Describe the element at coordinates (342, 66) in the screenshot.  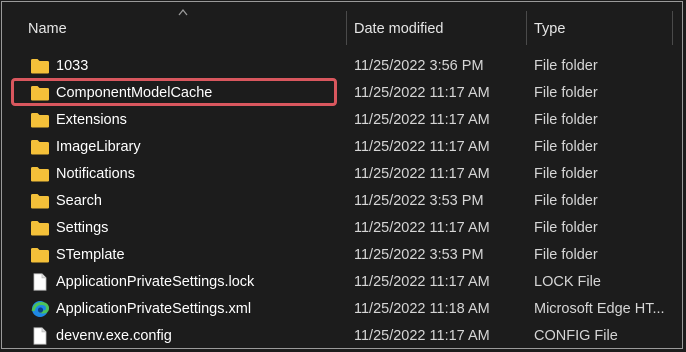
I see `file-row: 1033 11/25/2022 3:56 PM File folder` at that location.